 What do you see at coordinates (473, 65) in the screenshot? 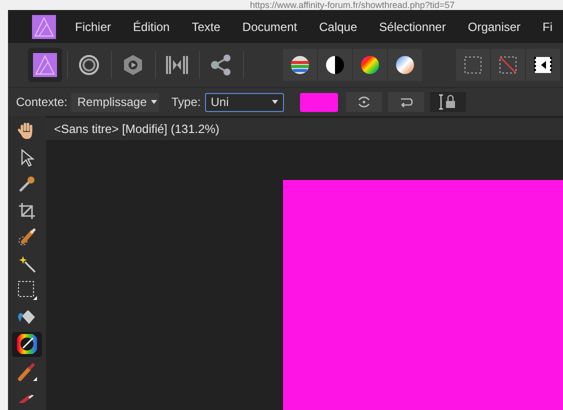
I see `dashed-rectangle-icon` at bounding box center [473, 65].